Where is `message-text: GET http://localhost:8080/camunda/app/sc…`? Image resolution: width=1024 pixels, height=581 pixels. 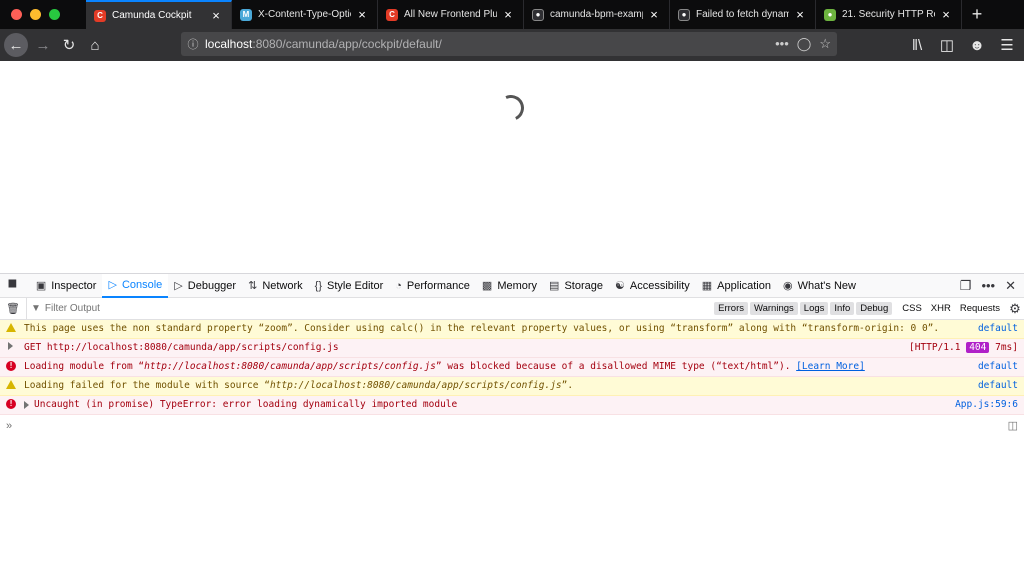
message-text: GET http://localhost:8080/camunda/app/sc… is located at coordinates (181, 347).